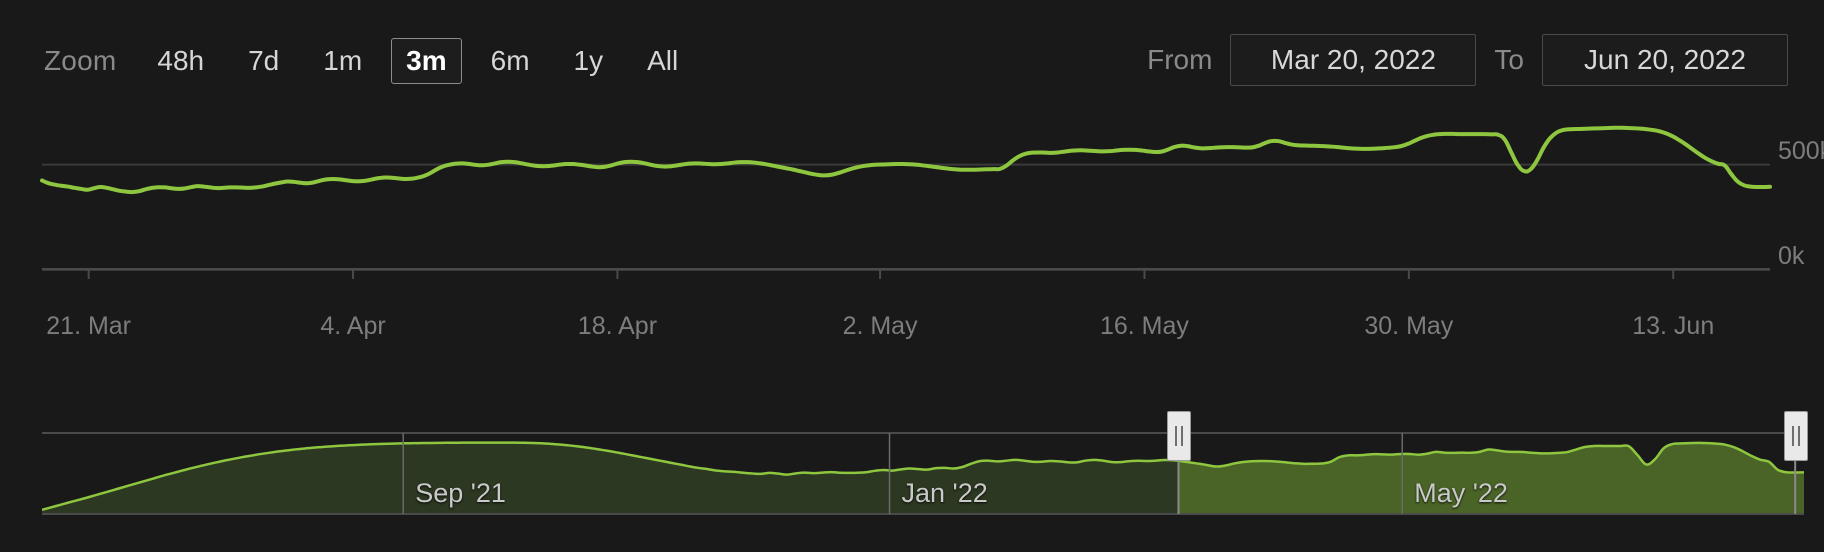  Describe the element at coordinates (353, 326) in the screenshot. I see `x-axis-tick-label: 4. Apr` at that location.